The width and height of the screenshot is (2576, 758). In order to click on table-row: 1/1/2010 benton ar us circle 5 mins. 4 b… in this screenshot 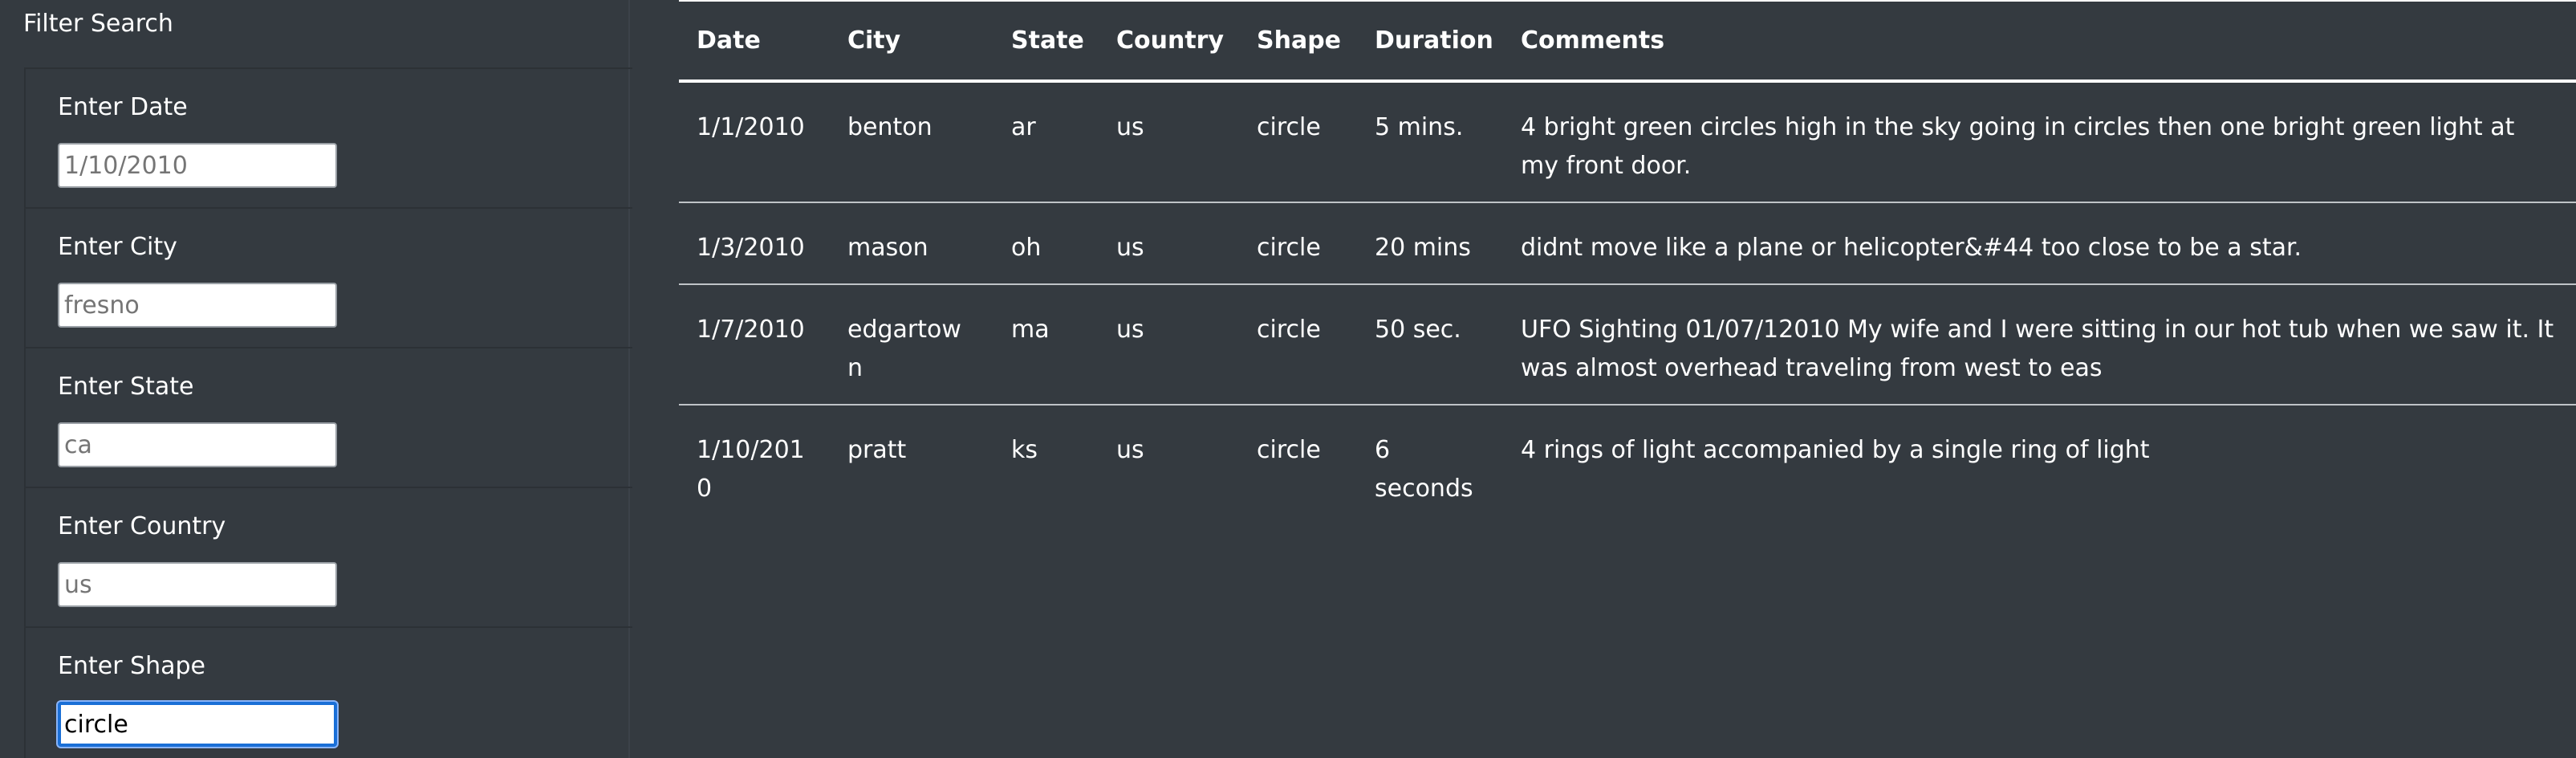, I will do `click(1628, 141)`.